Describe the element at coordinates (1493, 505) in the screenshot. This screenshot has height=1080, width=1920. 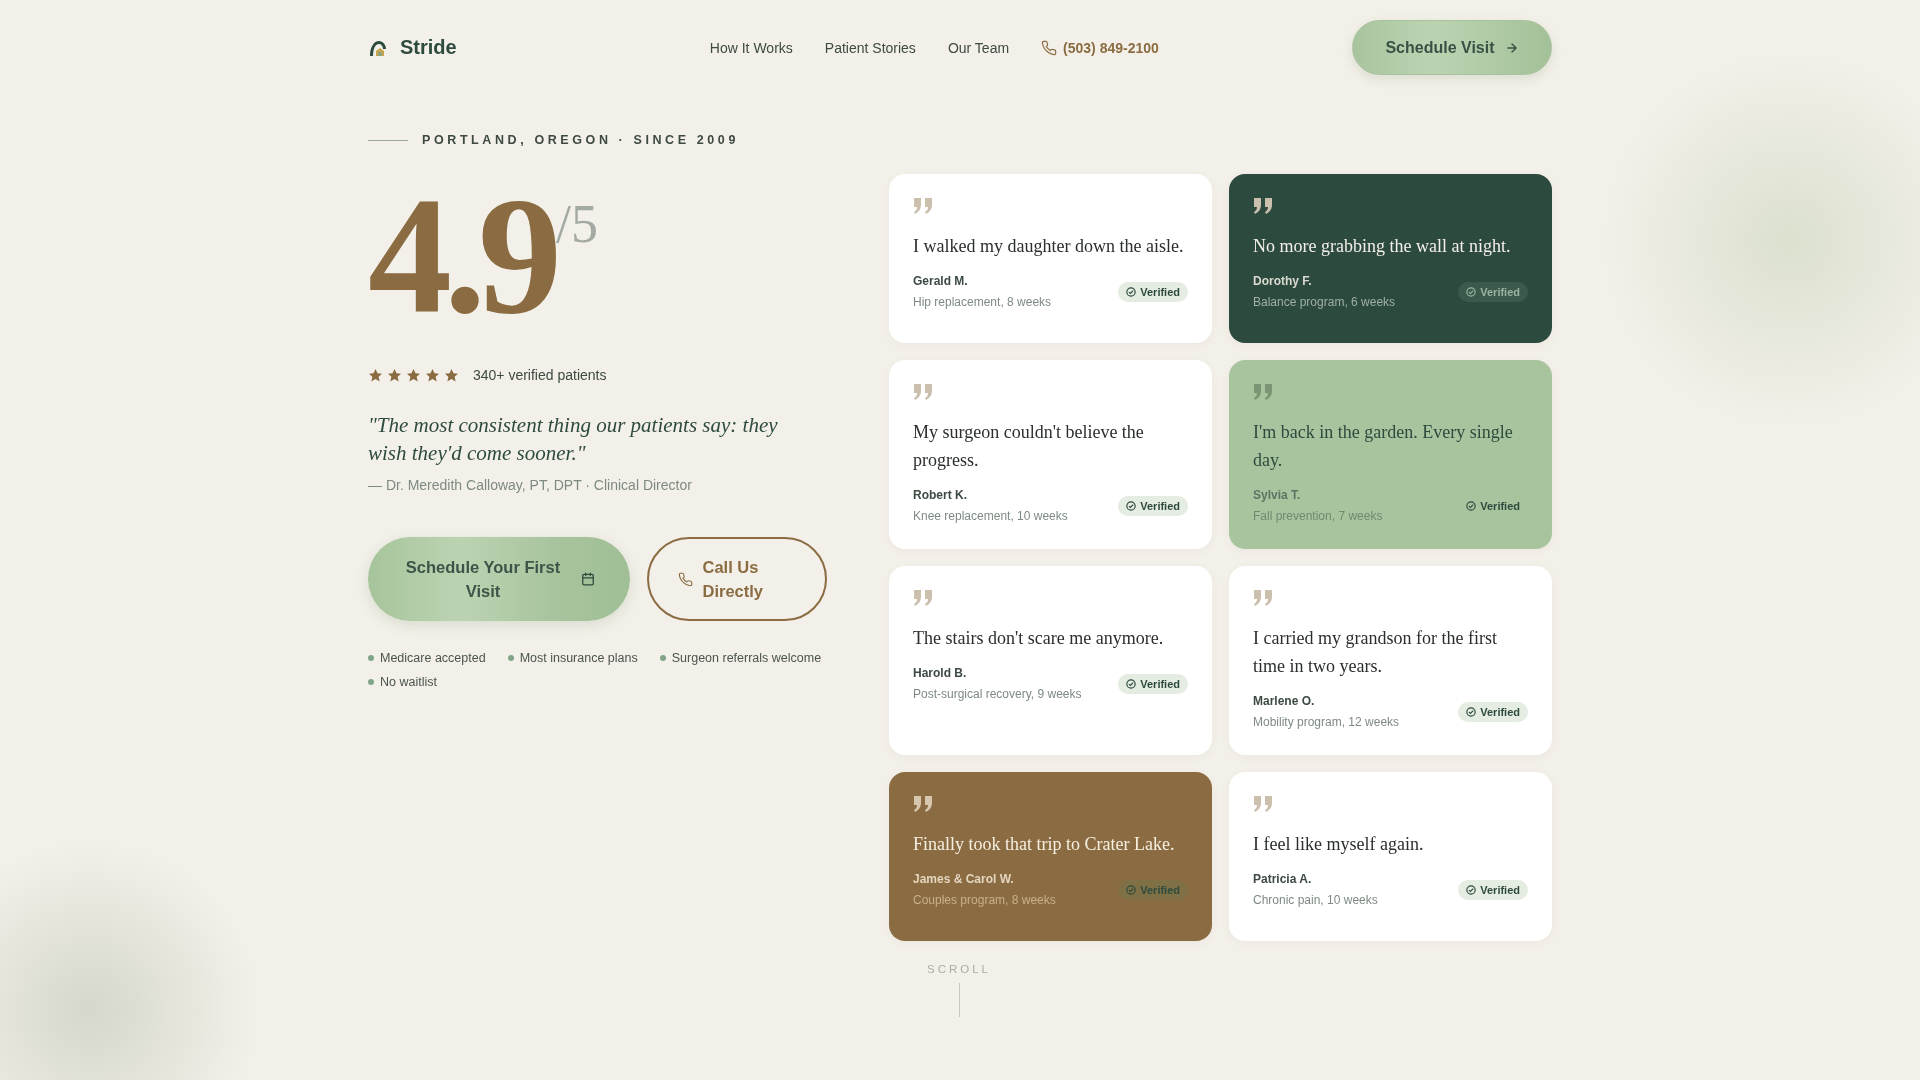
I see `verified-label: Verified` at that location.